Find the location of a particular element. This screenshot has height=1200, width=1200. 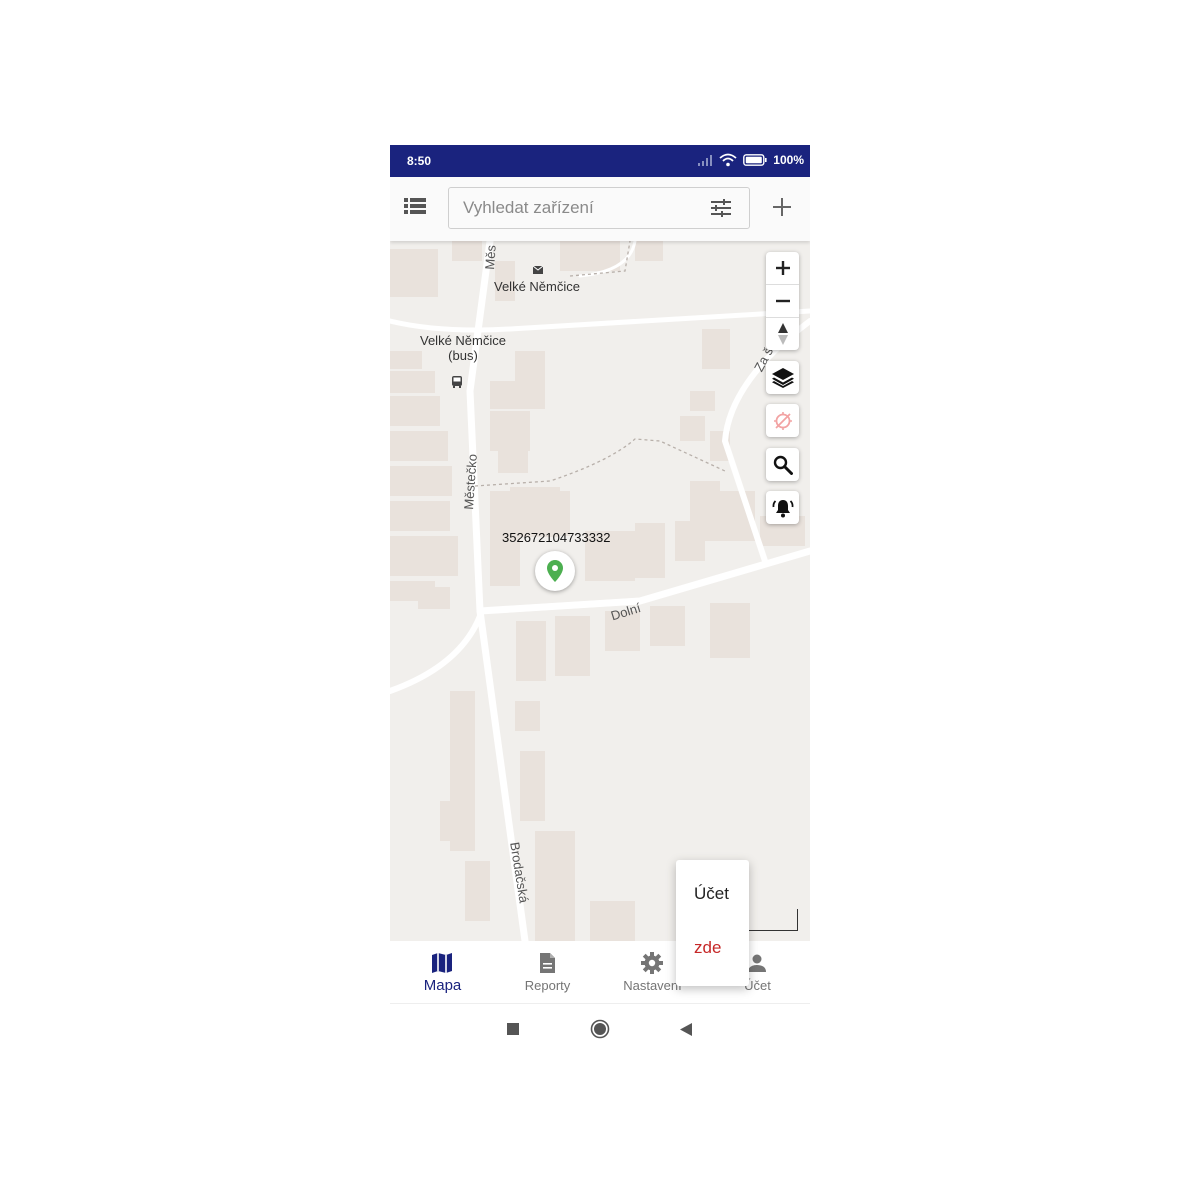

device-list-button is located at coordinates (417, 209).